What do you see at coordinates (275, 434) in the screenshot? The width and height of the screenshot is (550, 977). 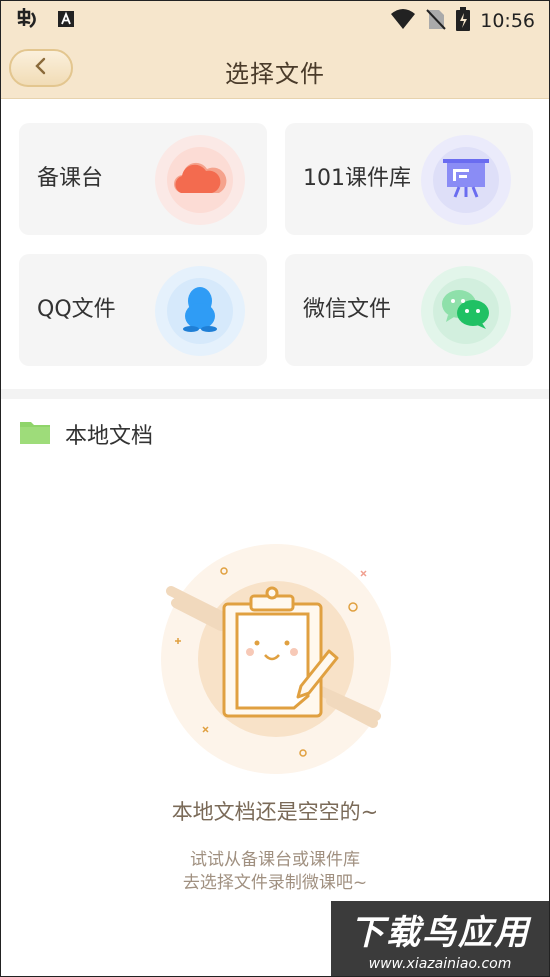 I see `local-docs-header: 本地文档` at bounding box center [275, 434].